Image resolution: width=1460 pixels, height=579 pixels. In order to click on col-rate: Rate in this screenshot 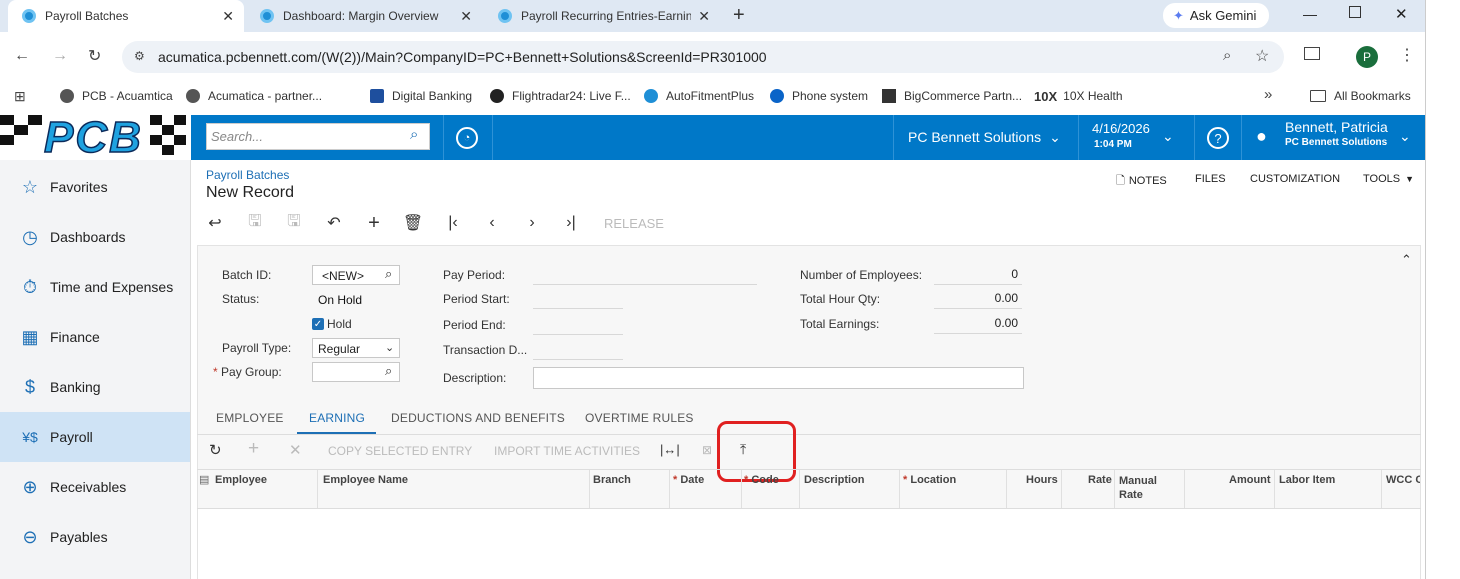, I will do `click(1100, 480)`.